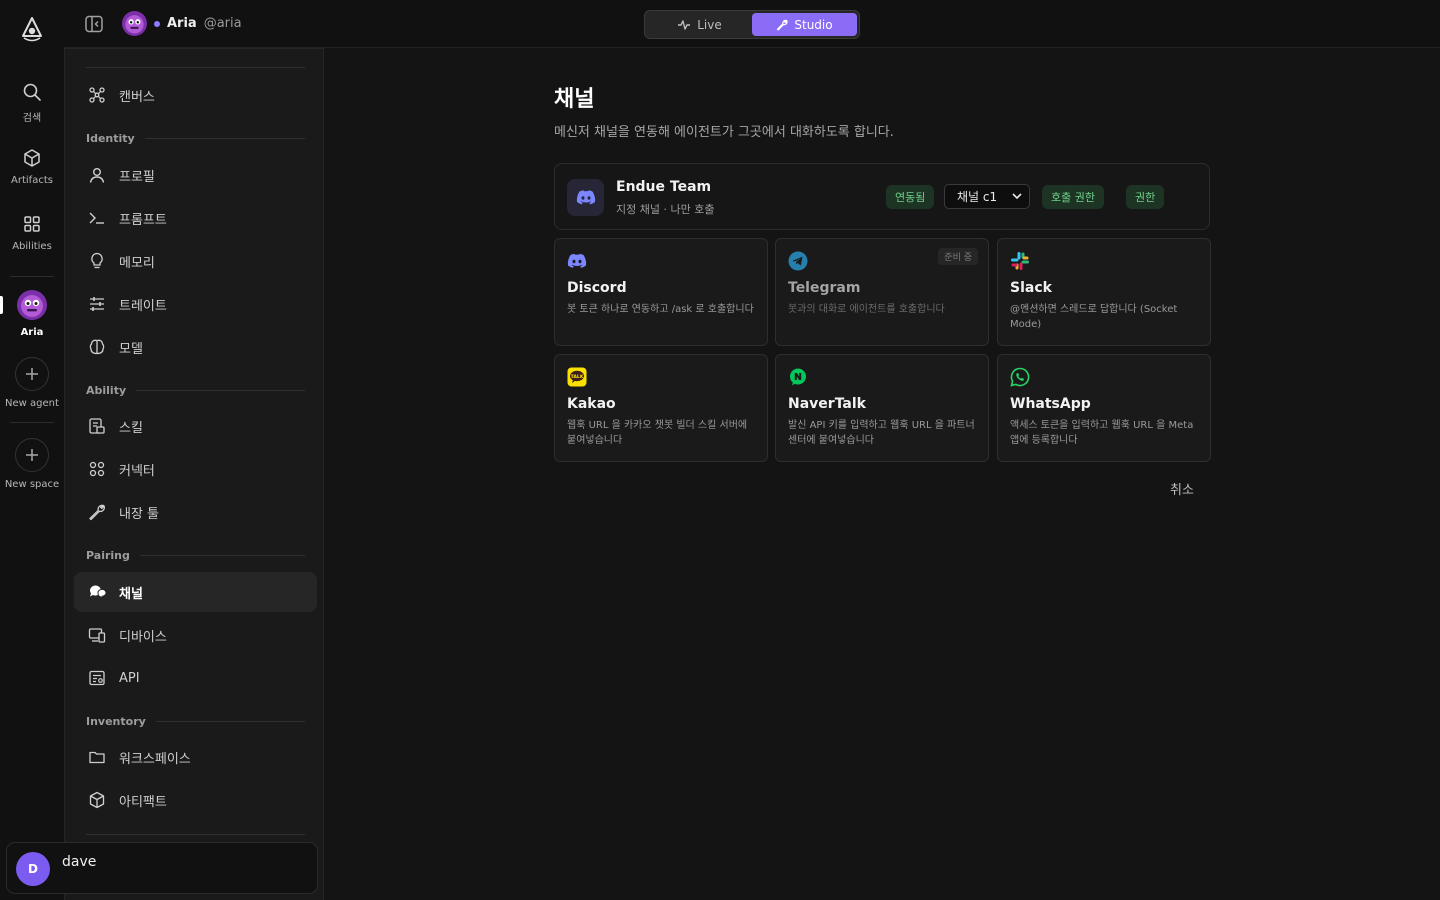 This screenshot has height=900, width=1440. Describe the element at coordinates (32, 464) in the screenshot. I see `rail-new-space: New space` at that location.